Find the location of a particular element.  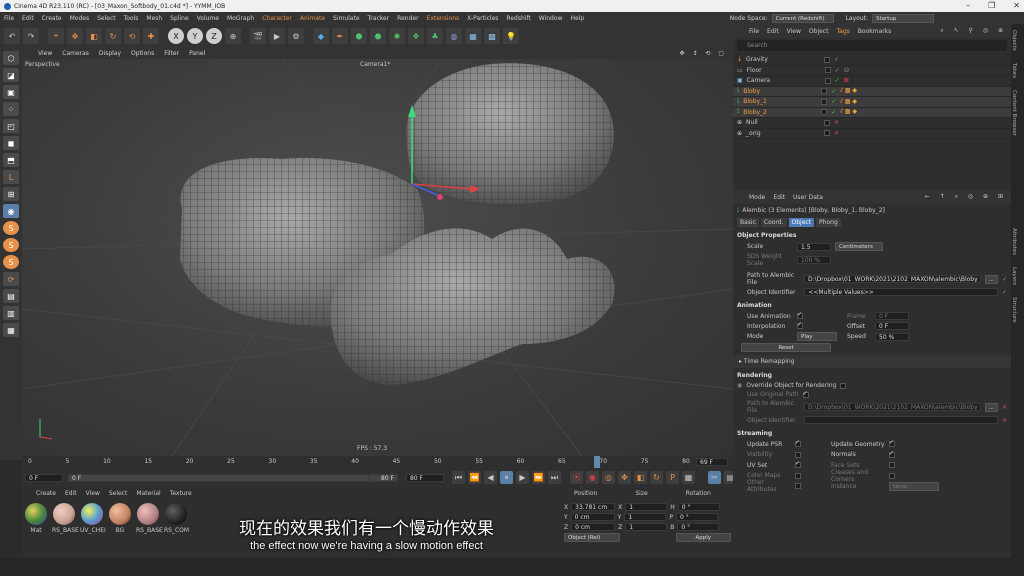

next-frame-icon: ▶ is located at coordinates (522, 477).